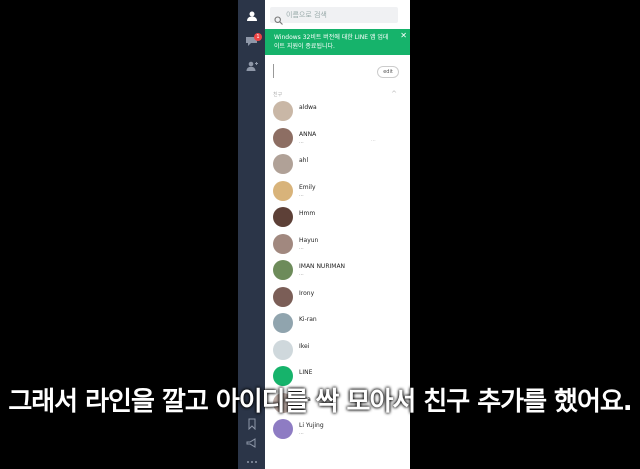 The height and width of the screenshot is (469, 640). What do you see at coordinates (251, 442) in the screenshot?
I see `megaphone-icon` at bounding box center [251, 442].